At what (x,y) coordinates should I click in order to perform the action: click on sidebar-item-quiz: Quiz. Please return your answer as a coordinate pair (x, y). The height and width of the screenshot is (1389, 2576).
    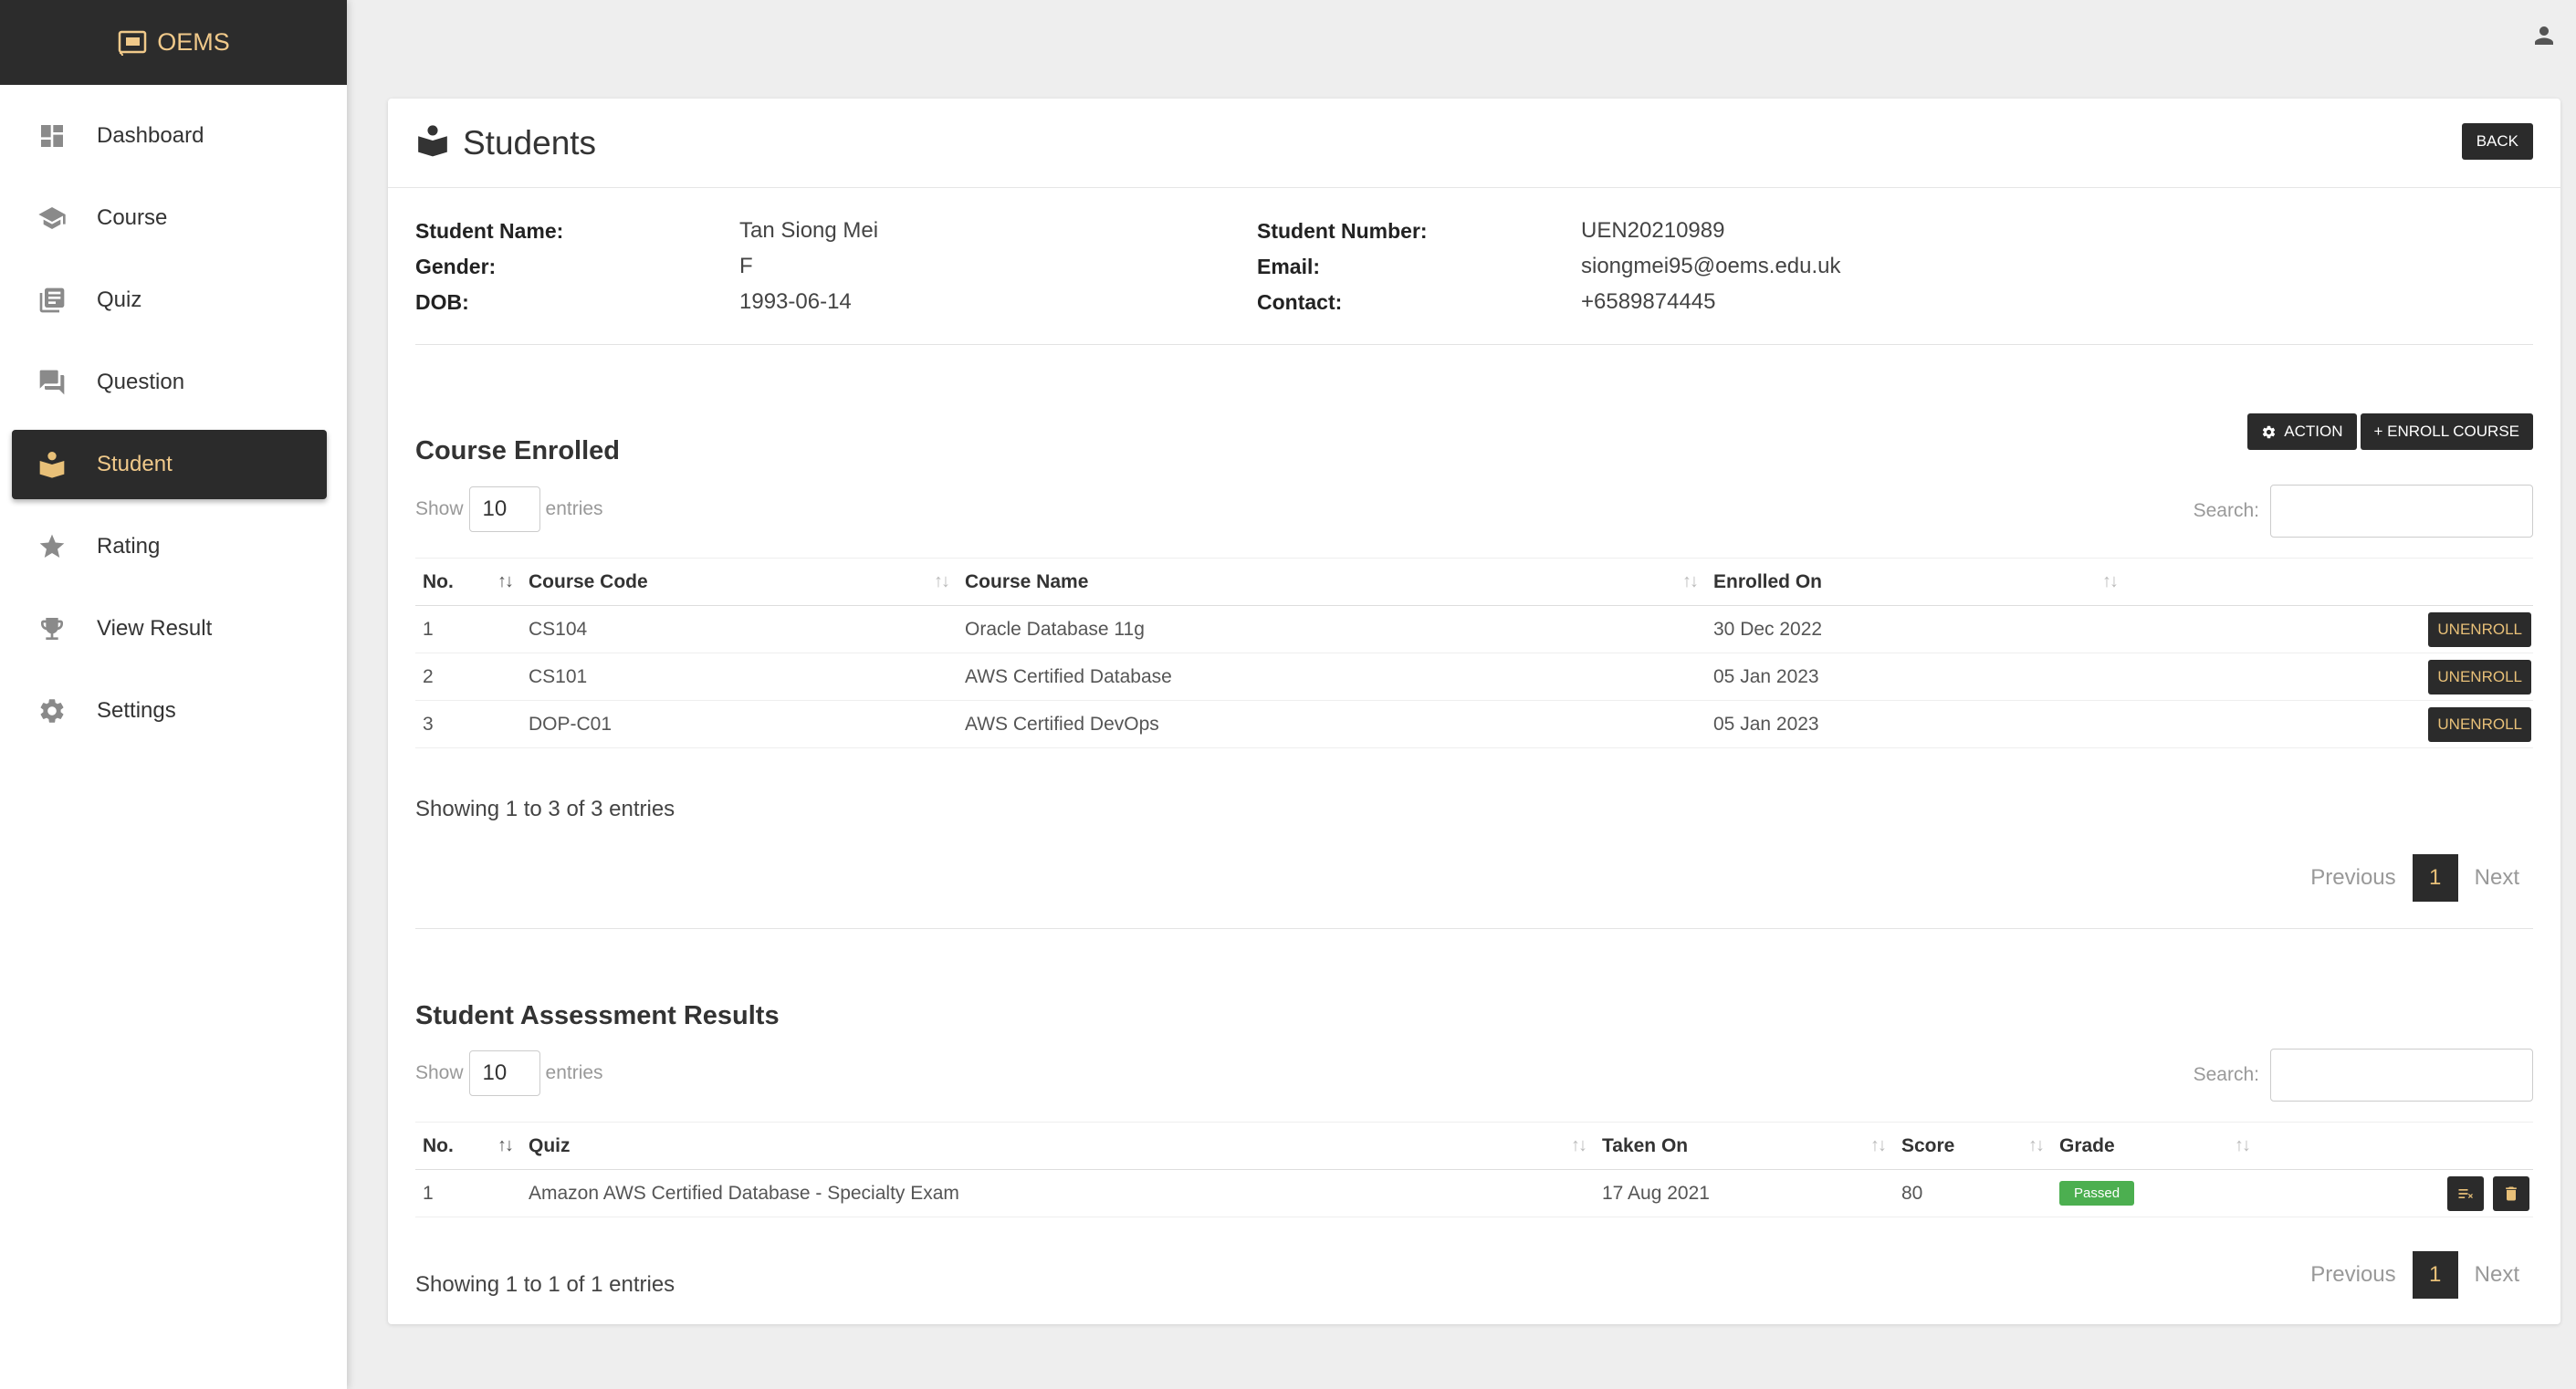
    Looking at the image, I should click on (169, 301).